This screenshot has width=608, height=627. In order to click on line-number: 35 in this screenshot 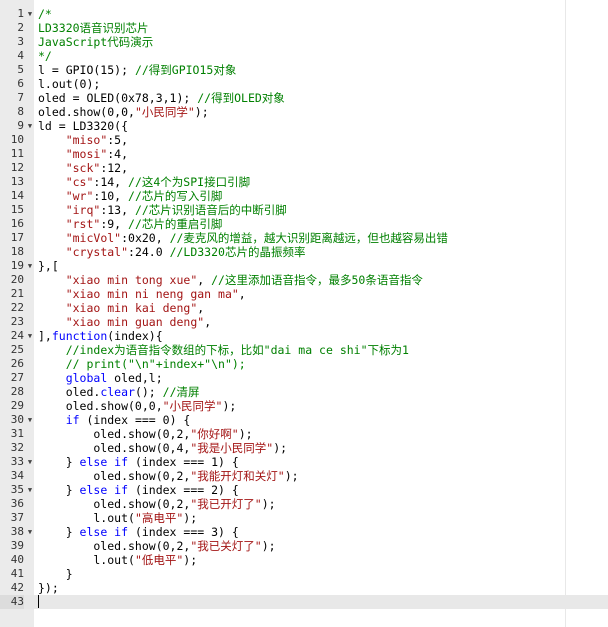, I will do `click(17, 489)`.